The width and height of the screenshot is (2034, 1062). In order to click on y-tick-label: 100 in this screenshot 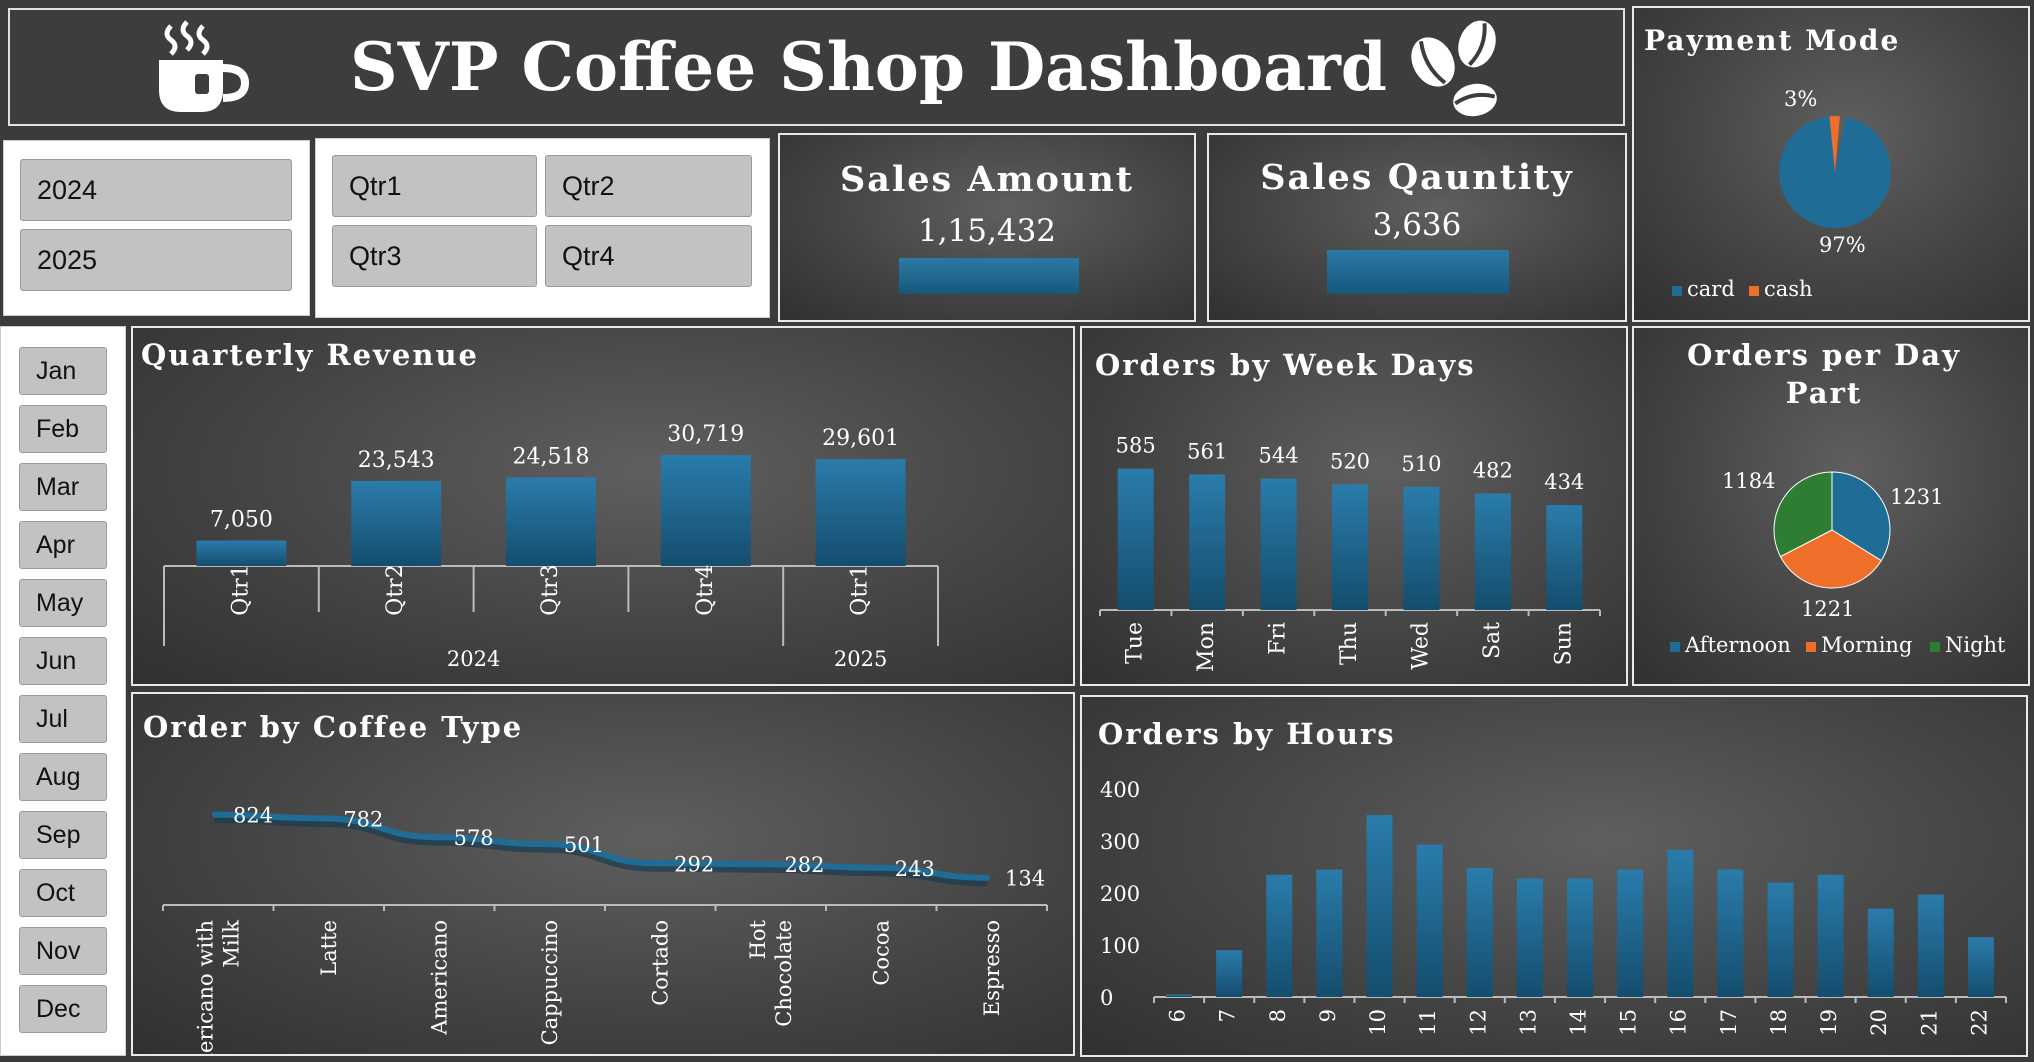, I will do `click(1120, 946)`.